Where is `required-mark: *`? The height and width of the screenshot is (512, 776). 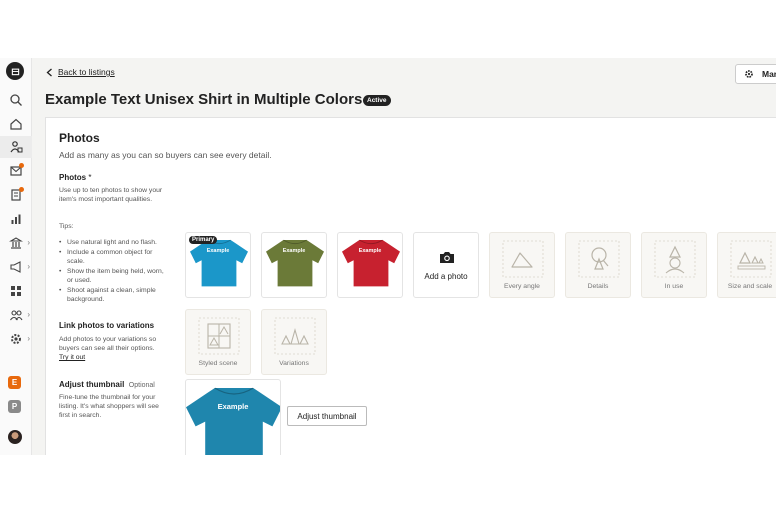
required-mark: * is located at coordinates (90, 177).